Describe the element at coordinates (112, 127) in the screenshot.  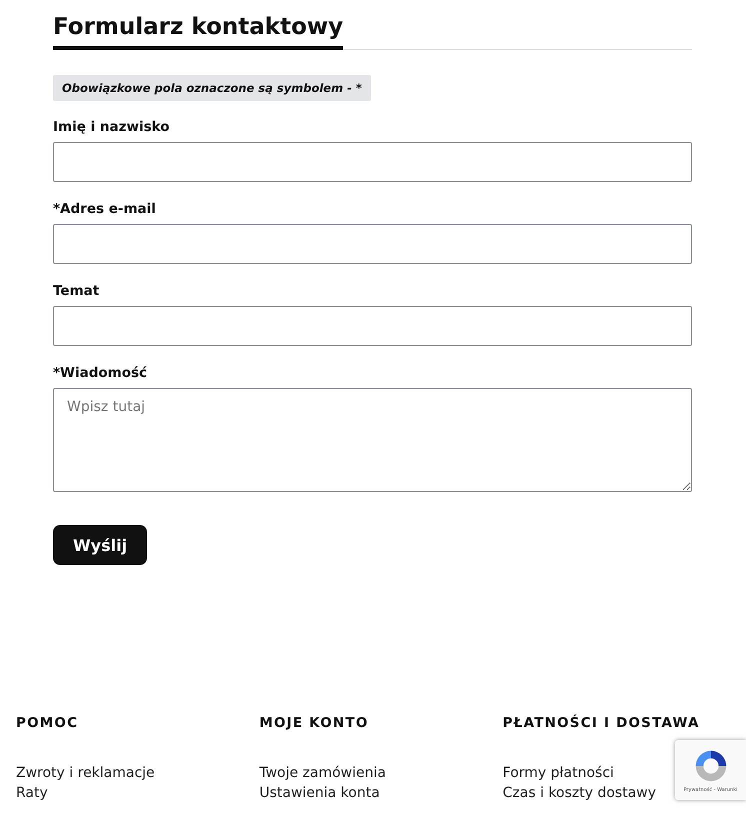
I see `field-label: Imię i nazwisko` at that location.